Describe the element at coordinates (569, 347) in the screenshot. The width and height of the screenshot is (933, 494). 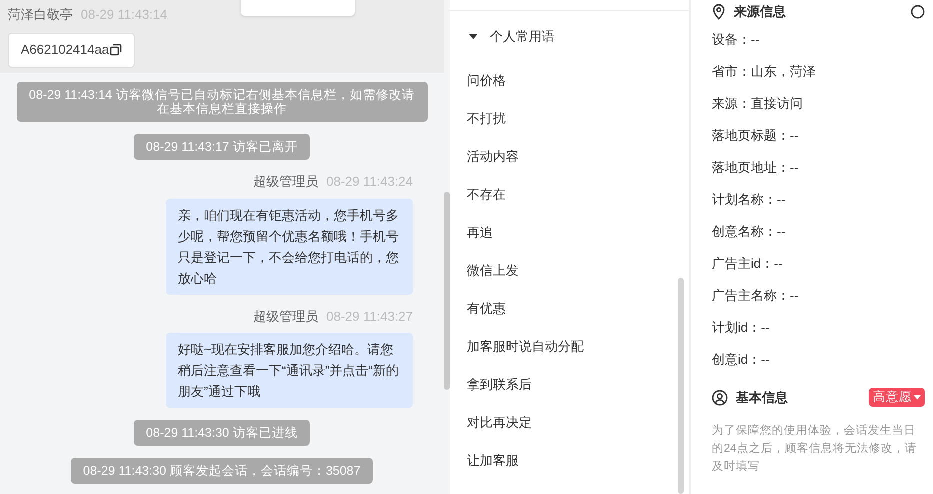
I see `quick-reply-item: 加客服时说自动分配` at that location.